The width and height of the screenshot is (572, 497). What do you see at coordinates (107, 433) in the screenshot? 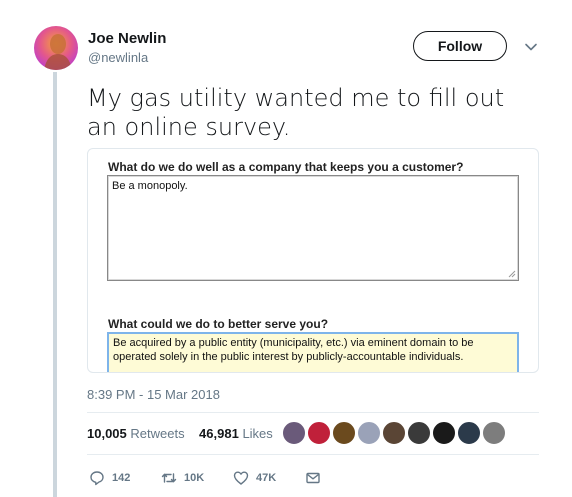
I see `retweets-count: 10,005` at bounding box center [107, 433].